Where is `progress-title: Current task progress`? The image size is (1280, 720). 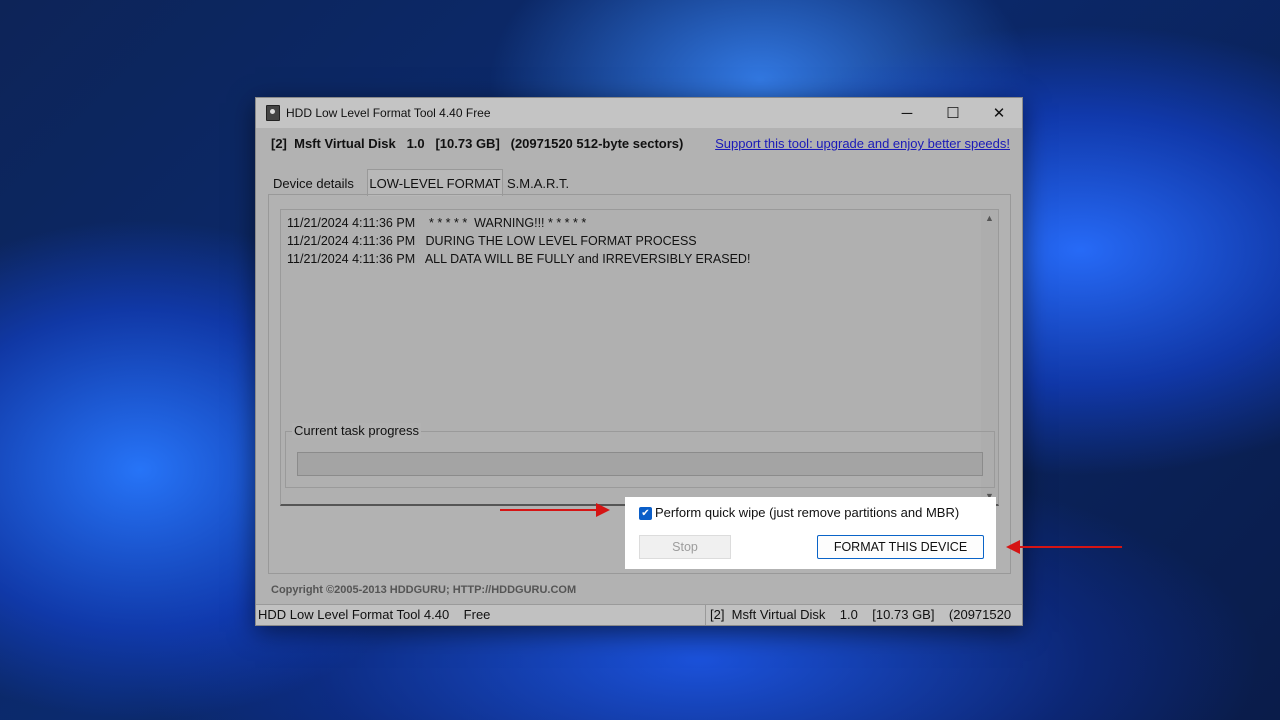
progress-title: Current task progress is located at coordinates (356, 430).